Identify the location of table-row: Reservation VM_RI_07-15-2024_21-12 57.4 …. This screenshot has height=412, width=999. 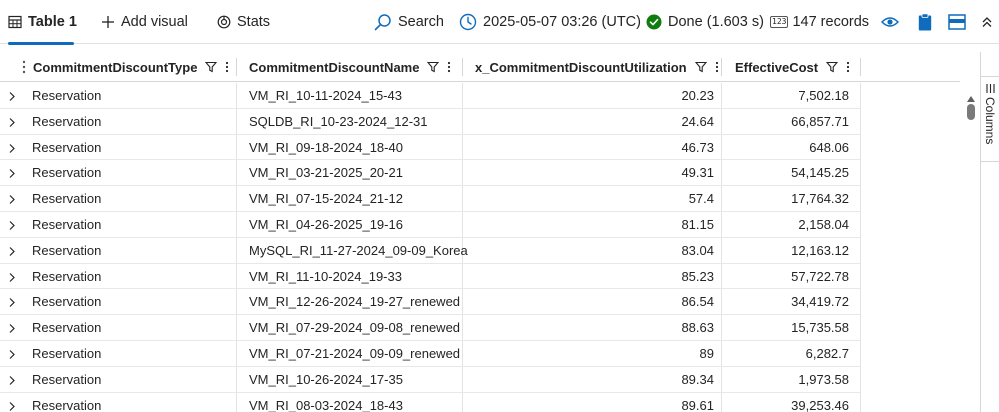
(430, 199).